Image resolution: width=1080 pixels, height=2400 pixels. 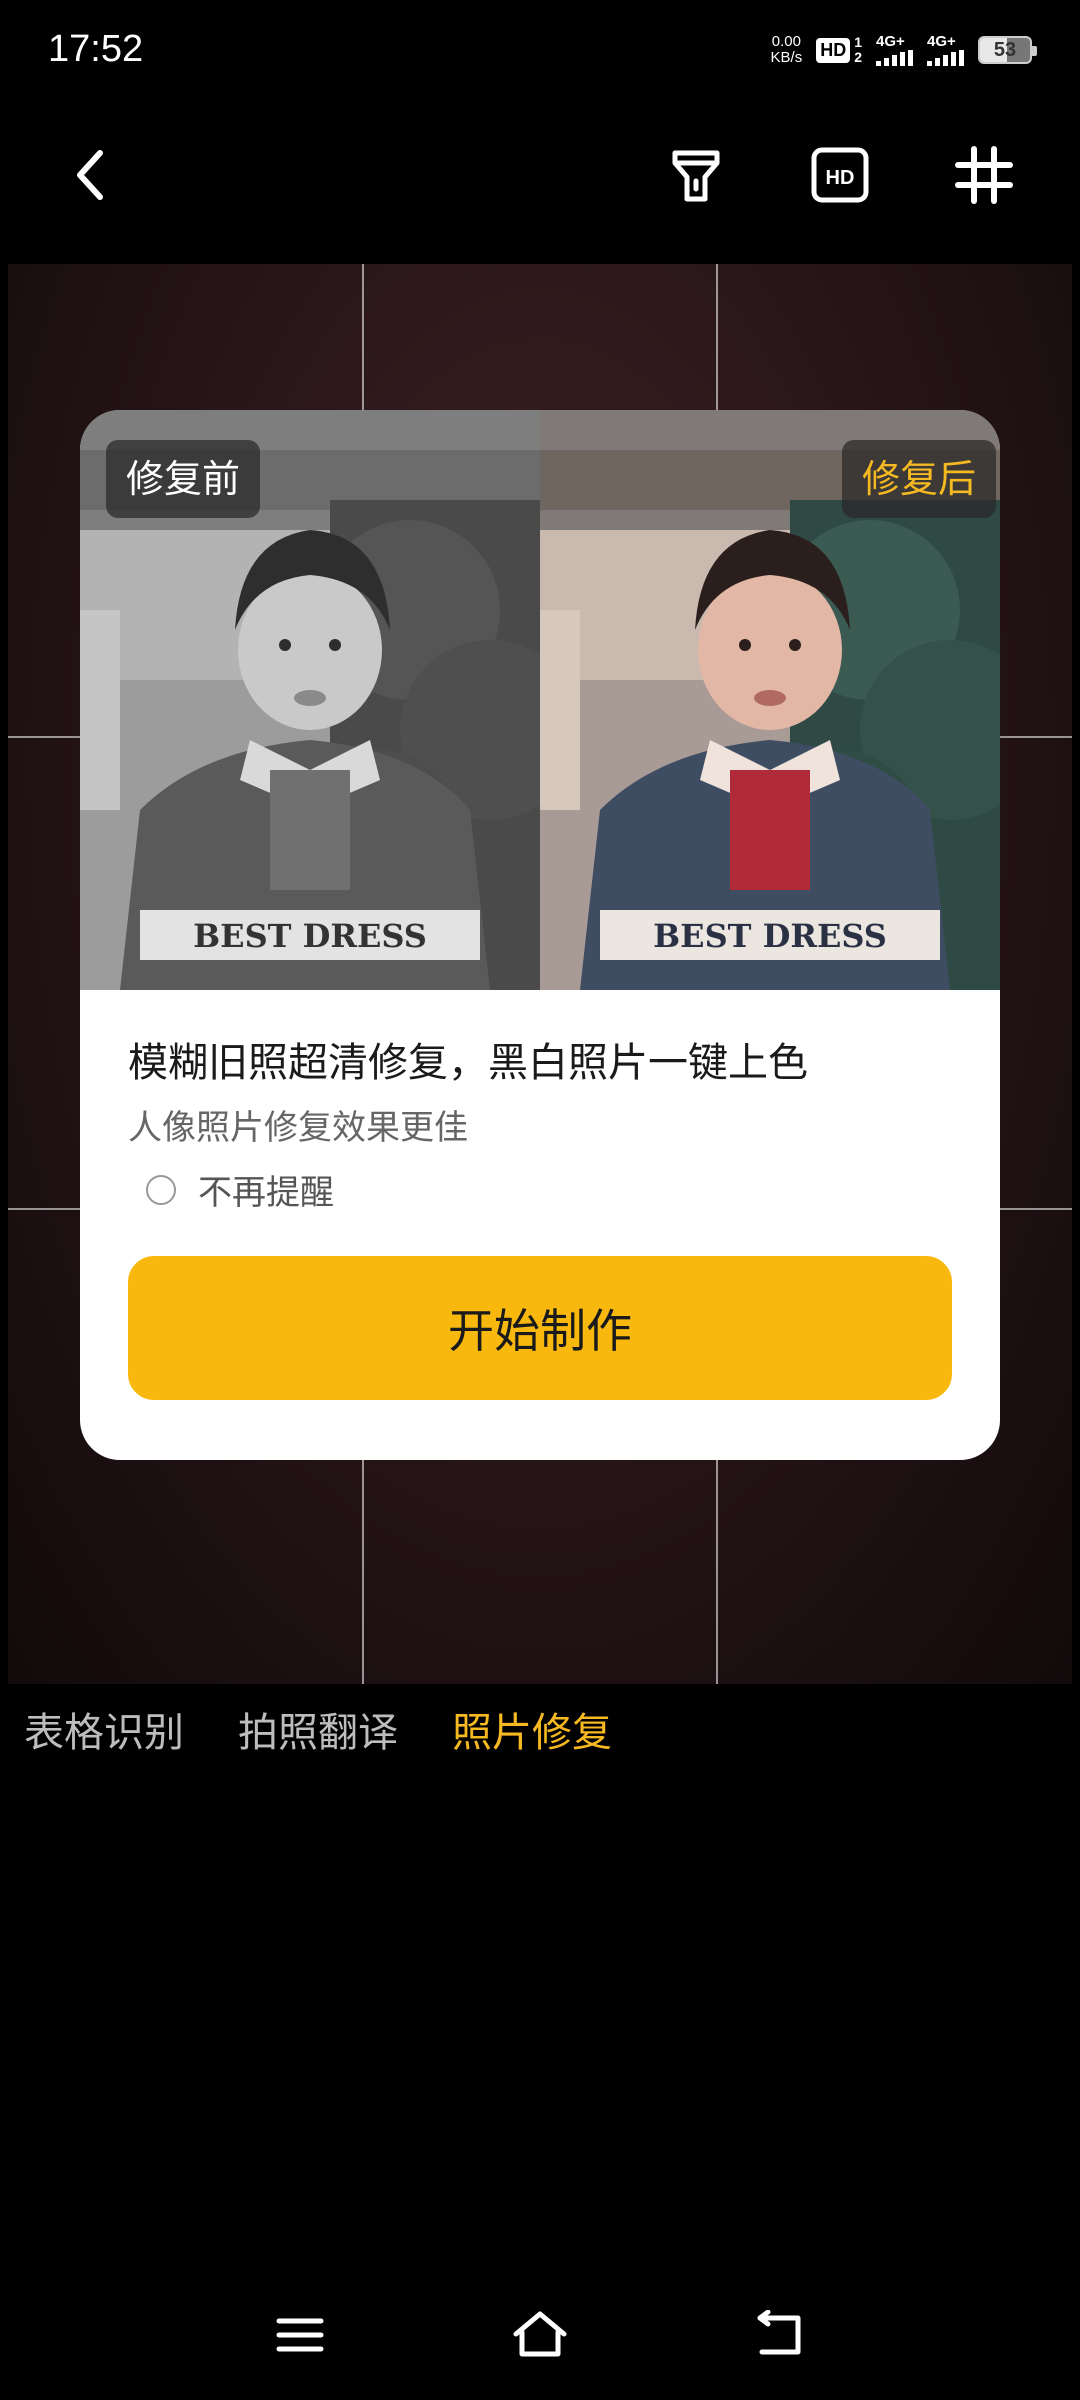 I want to click on flashlight-icon, so click(x=696, y=176).